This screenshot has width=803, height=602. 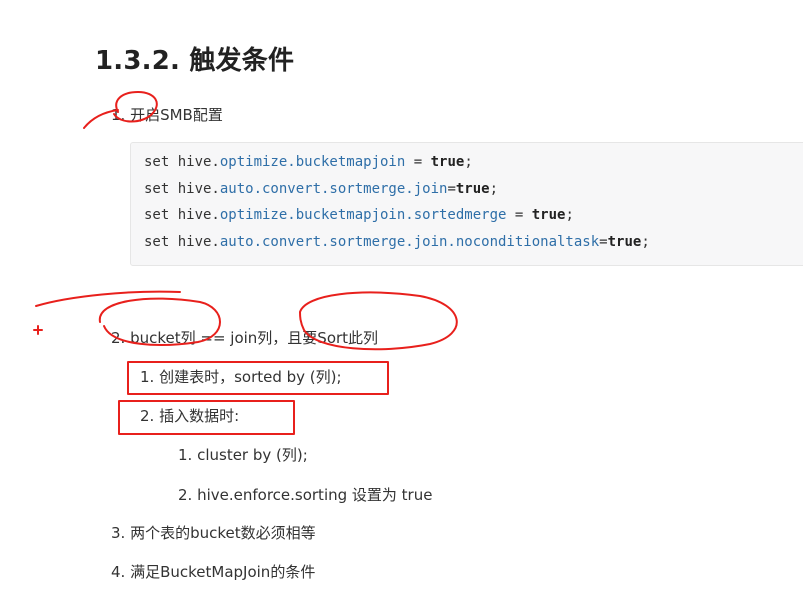 What do you see at coordinates (305, 495) in the screenshot?
I see `list-item-enforce-sorting: 2. hive.enforce.sorting 设置为 true` at bounding box center [305, 495].